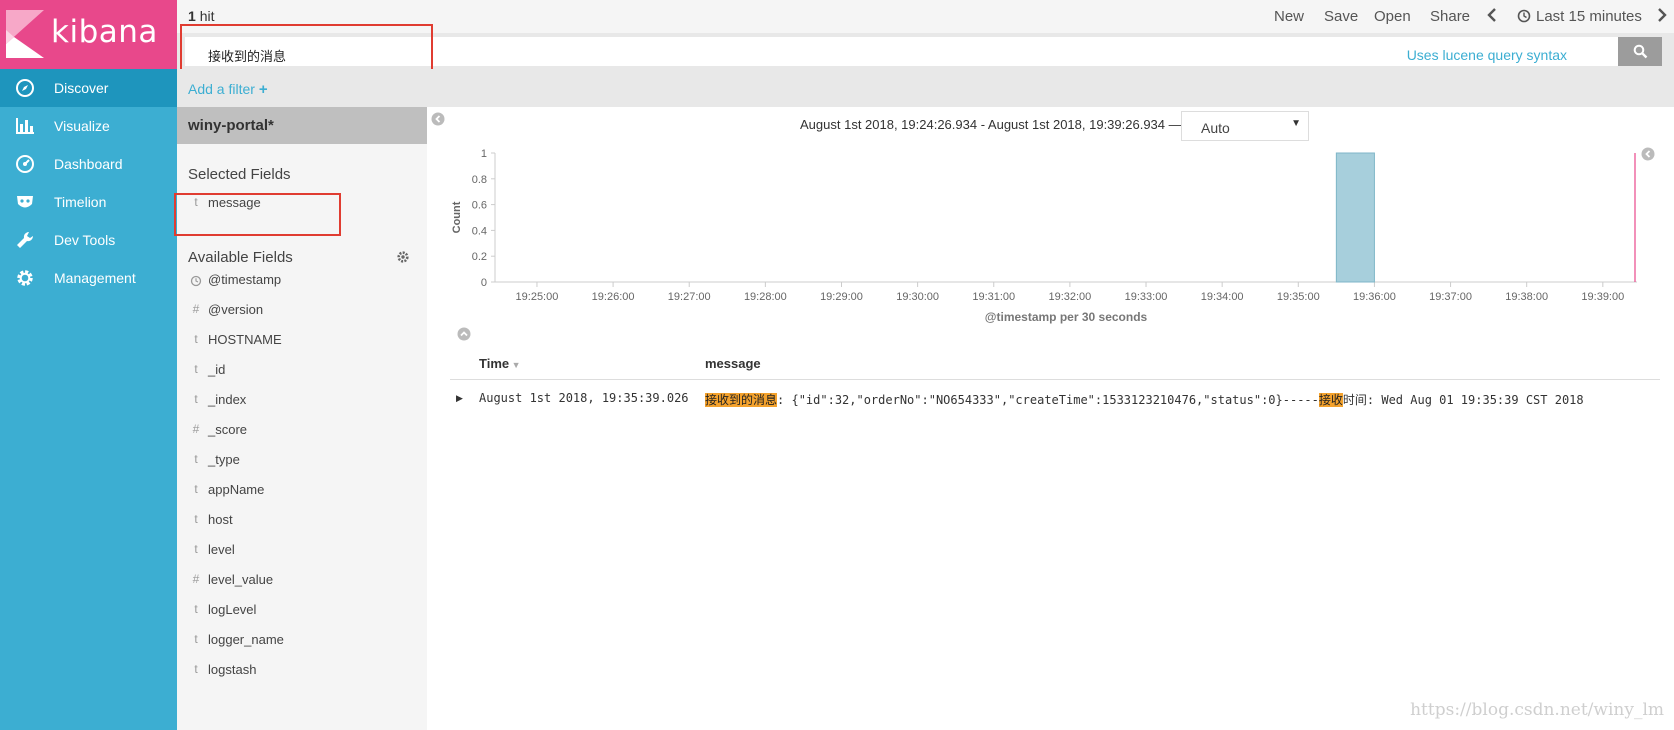 The width and height of the screenshot is (1674, 730). What do you see at coordinates (1450, 16) in the screenshot?
I see `share-button: Share` at bounding box center [1450, 16].